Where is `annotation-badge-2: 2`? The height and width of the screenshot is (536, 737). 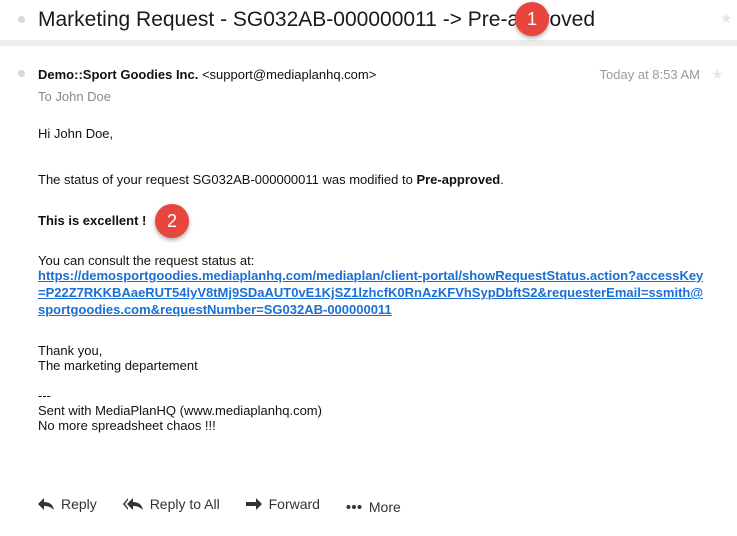
annotation-badge-2: 2 is located at coordinates (172, 221).